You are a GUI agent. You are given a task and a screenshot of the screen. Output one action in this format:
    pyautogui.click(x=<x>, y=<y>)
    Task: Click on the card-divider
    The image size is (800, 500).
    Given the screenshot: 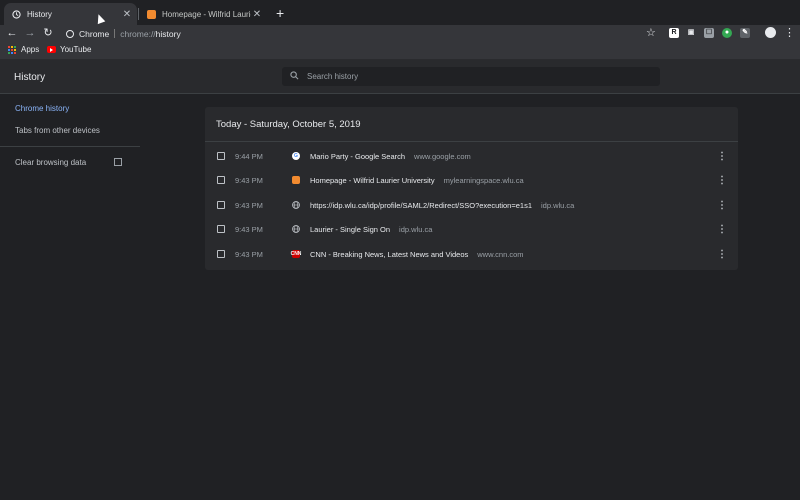 What is the action you would take?
    pyautogui.click(x=471, y=141)
    